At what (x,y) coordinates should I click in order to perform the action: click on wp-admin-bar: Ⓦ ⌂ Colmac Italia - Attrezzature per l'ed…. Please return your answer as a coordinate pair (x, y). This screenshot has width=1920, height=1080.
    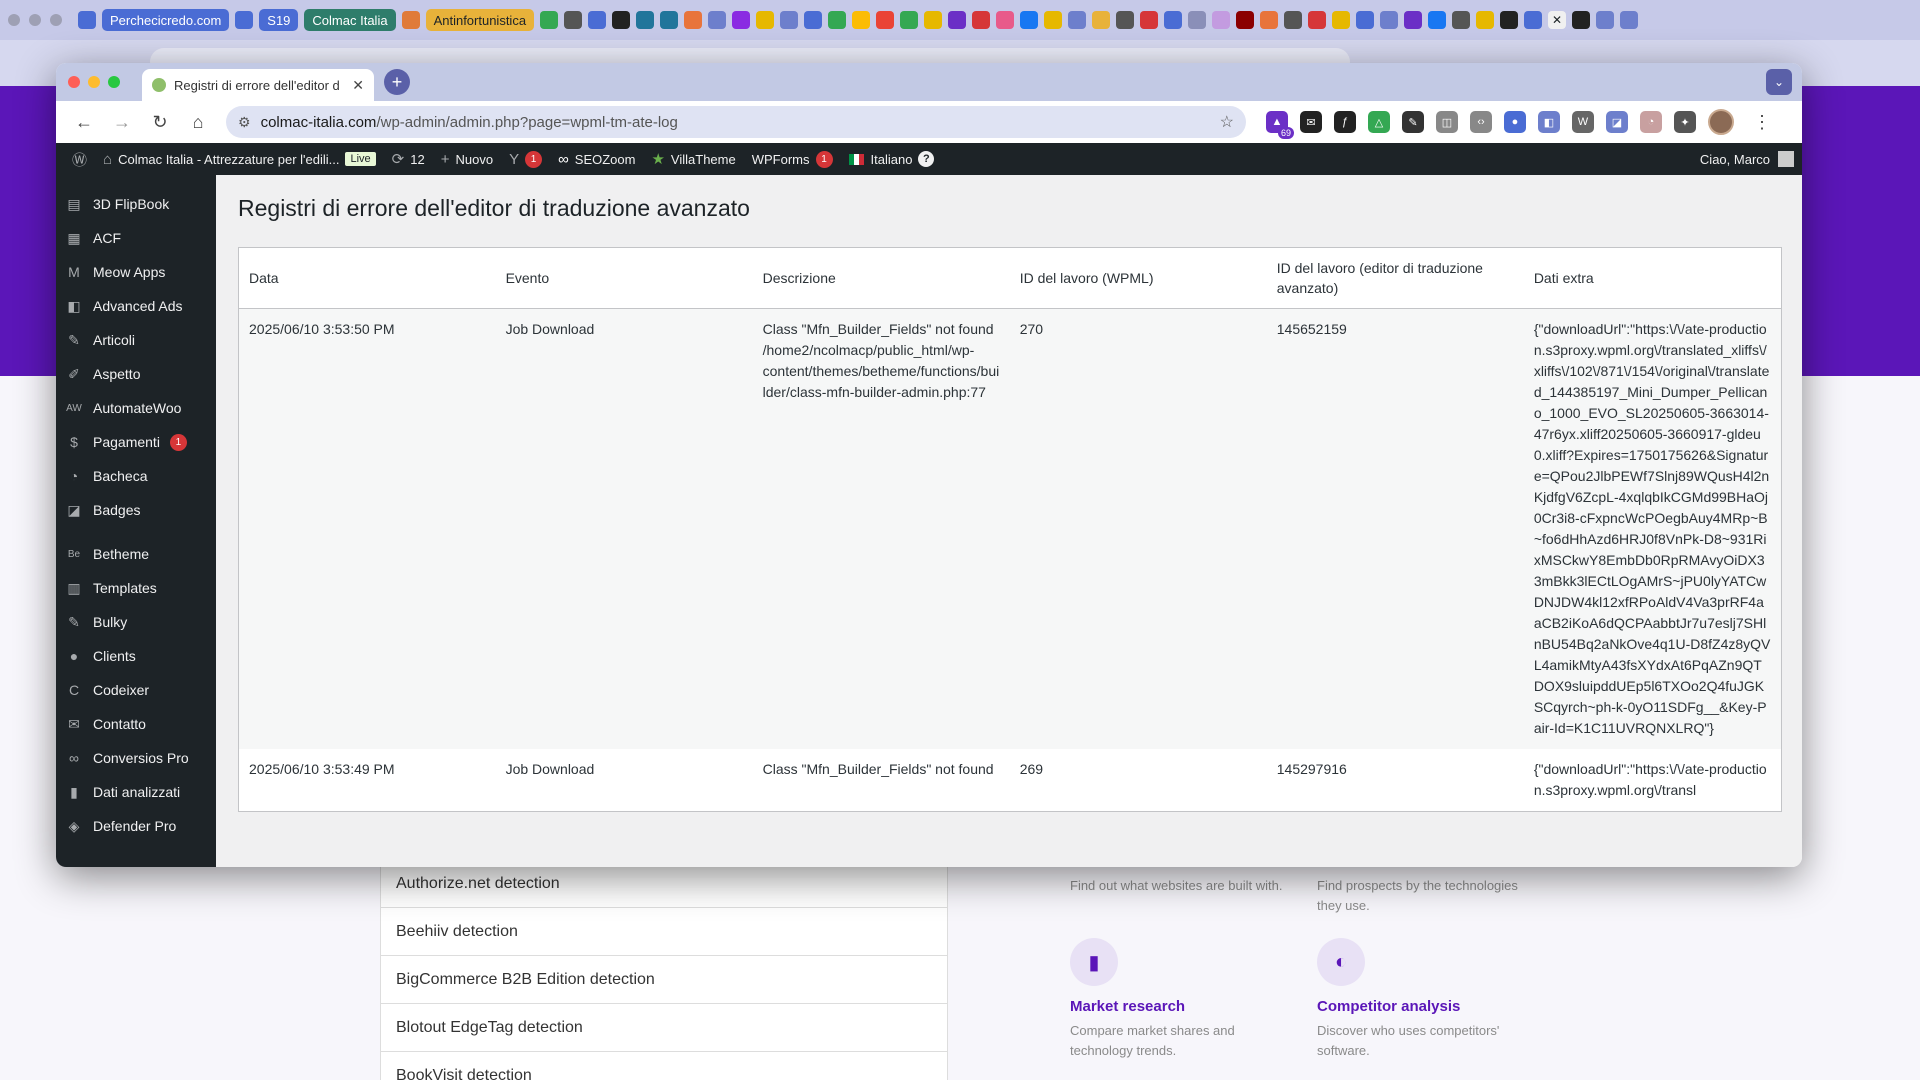
    Looking at the image, I should click on (929, 159).